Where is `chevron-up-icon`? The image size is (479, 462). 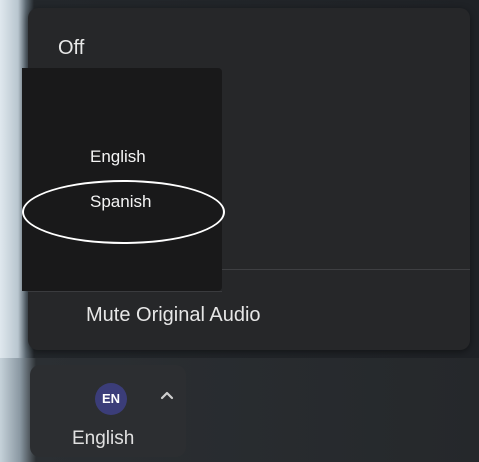 chevron-up-icon is located at coordinates (167, 395).